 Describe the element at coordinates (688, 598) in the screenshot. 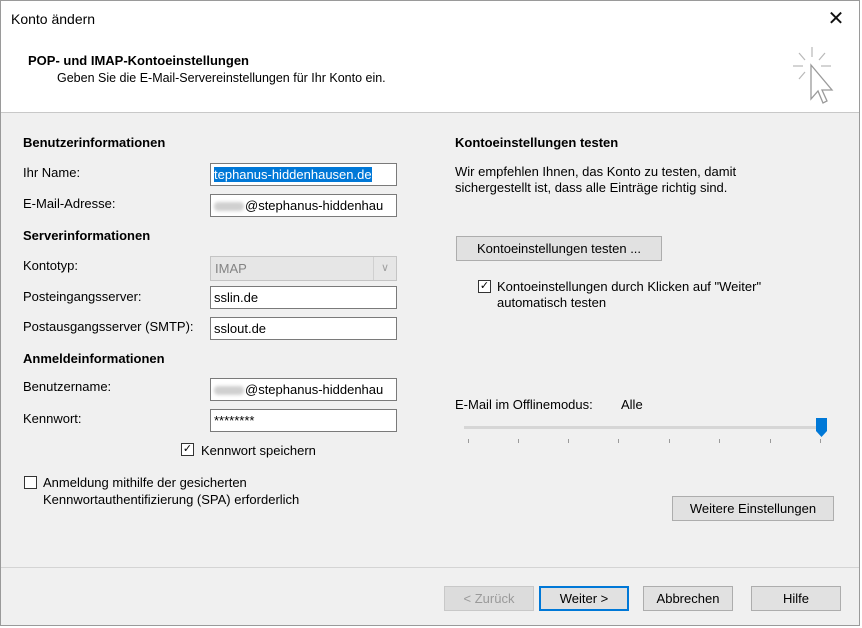

I see `cancel-button: Abbrechen` at that location.